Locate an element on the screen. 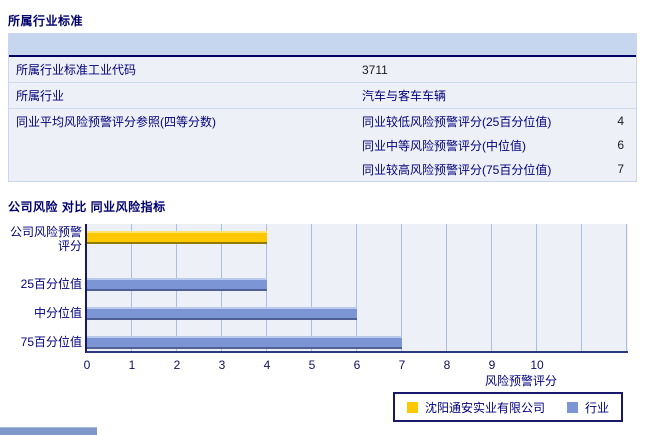  industry-code-value: 3711 is located at coordinates (375, 69).